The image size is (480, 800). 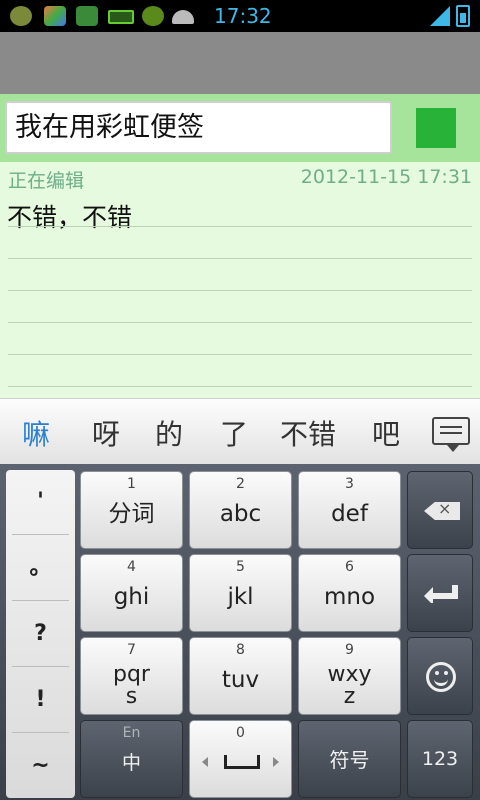 I want to click on enter-button, so click(x=440, y=593).